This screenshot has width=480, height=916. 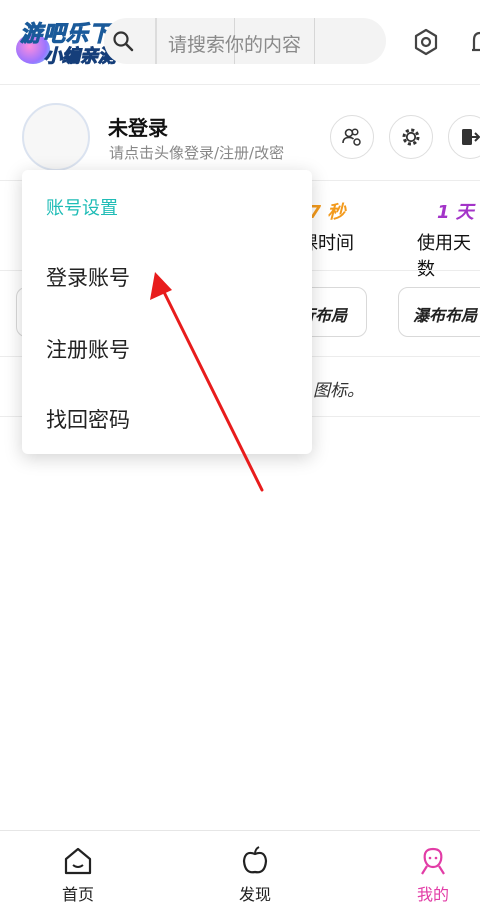 What do you see at coordinates (235, 45) in the screenshot?
I see `search-placeholder: 请搜索你的内容` at bounding box center [235, 45].